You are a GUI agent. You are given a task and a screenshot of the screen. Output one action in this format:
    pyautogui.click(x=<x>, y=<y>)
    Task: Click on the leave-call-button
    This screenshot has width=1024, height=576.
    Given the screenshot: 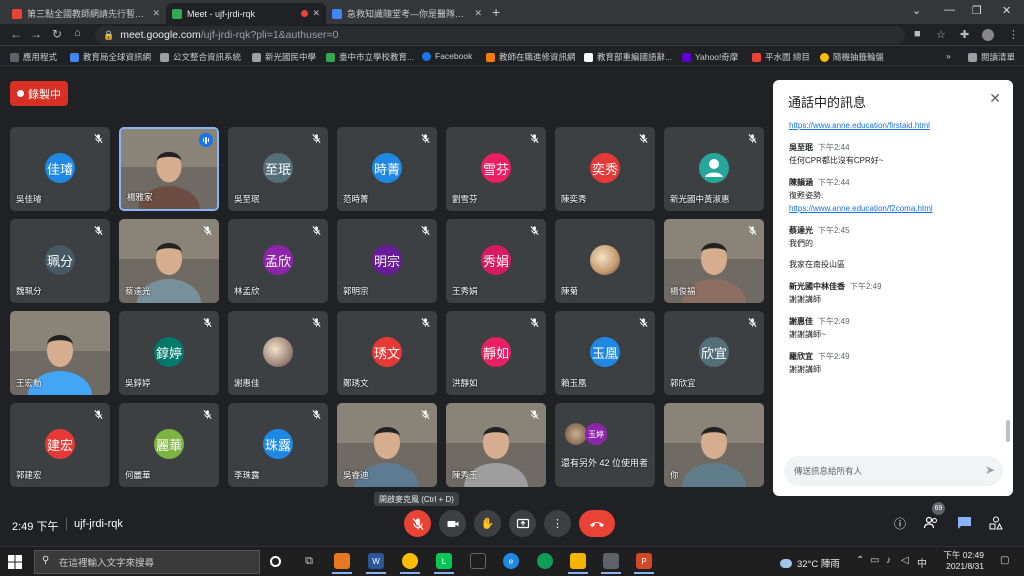 What is the action you would take?
    pyautogui.click(x=597, y=523)
    